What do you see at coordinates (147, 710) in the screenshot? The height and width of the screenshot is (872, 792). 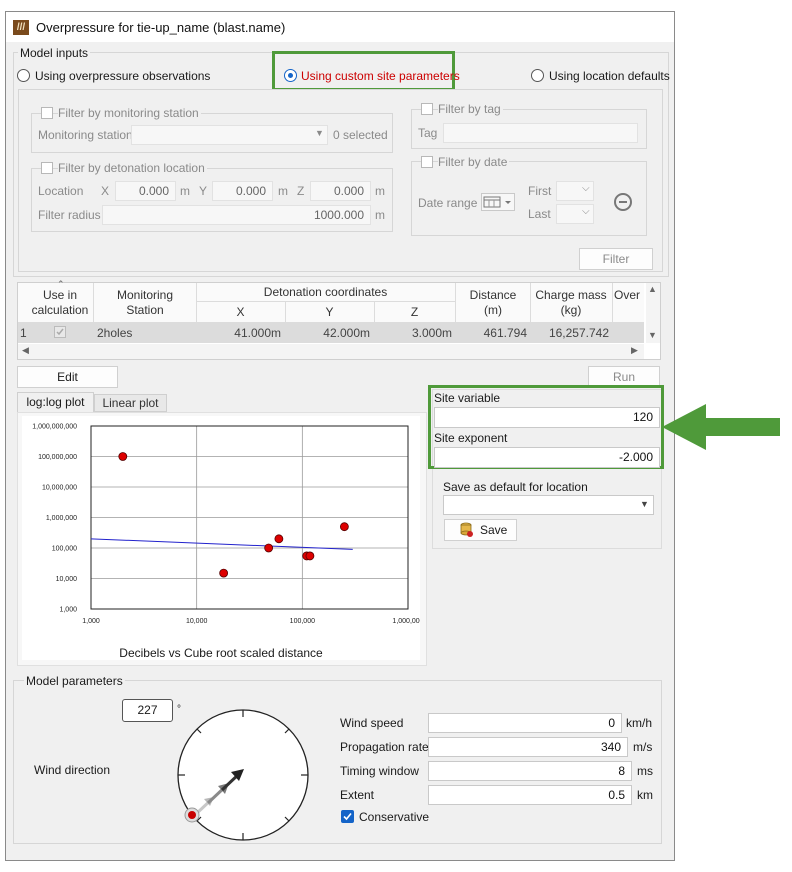 I see `wind-direction-field: 227` at bounding box center [147, 710].